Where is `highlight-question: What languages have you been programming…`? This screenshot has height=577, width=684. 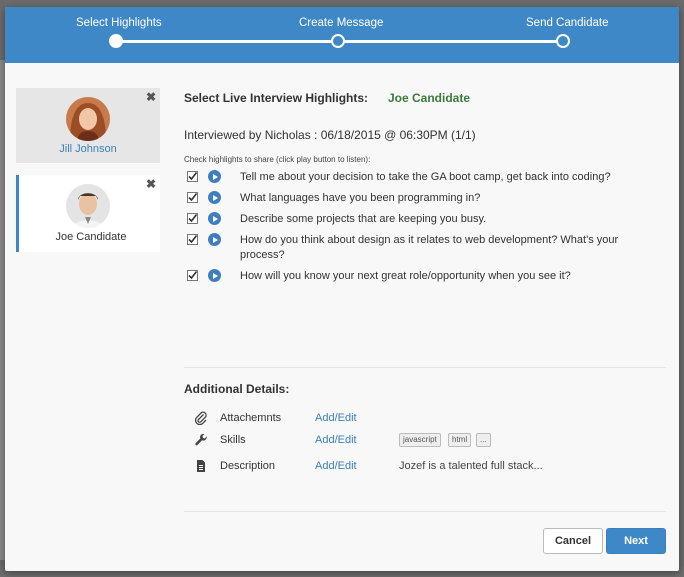
highlight-question: What languages have you been programming… is located at coordinates (360, 198).